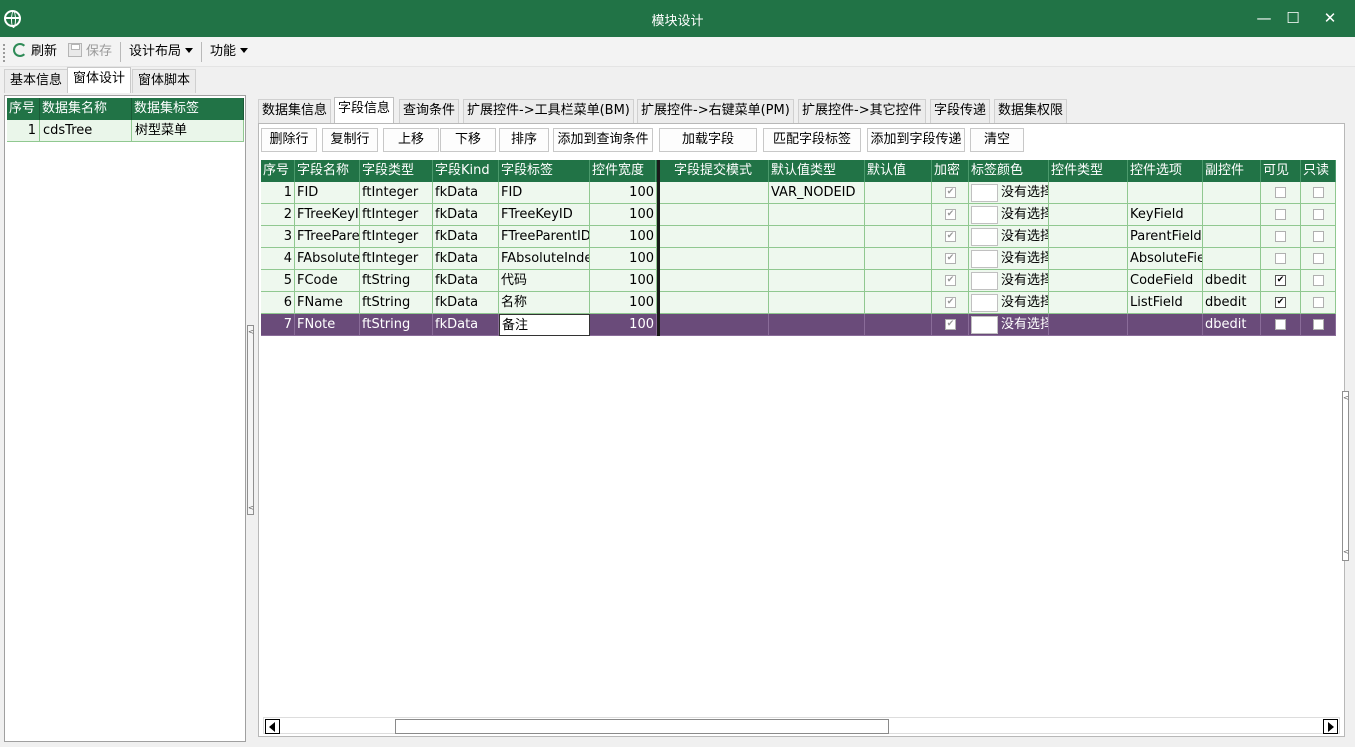 This screenshot has height=747, width=1355. What do you see at coordinates (278, 303) in the screenshot?
I see `no-cell: 6` at bounding box center [278, 303].